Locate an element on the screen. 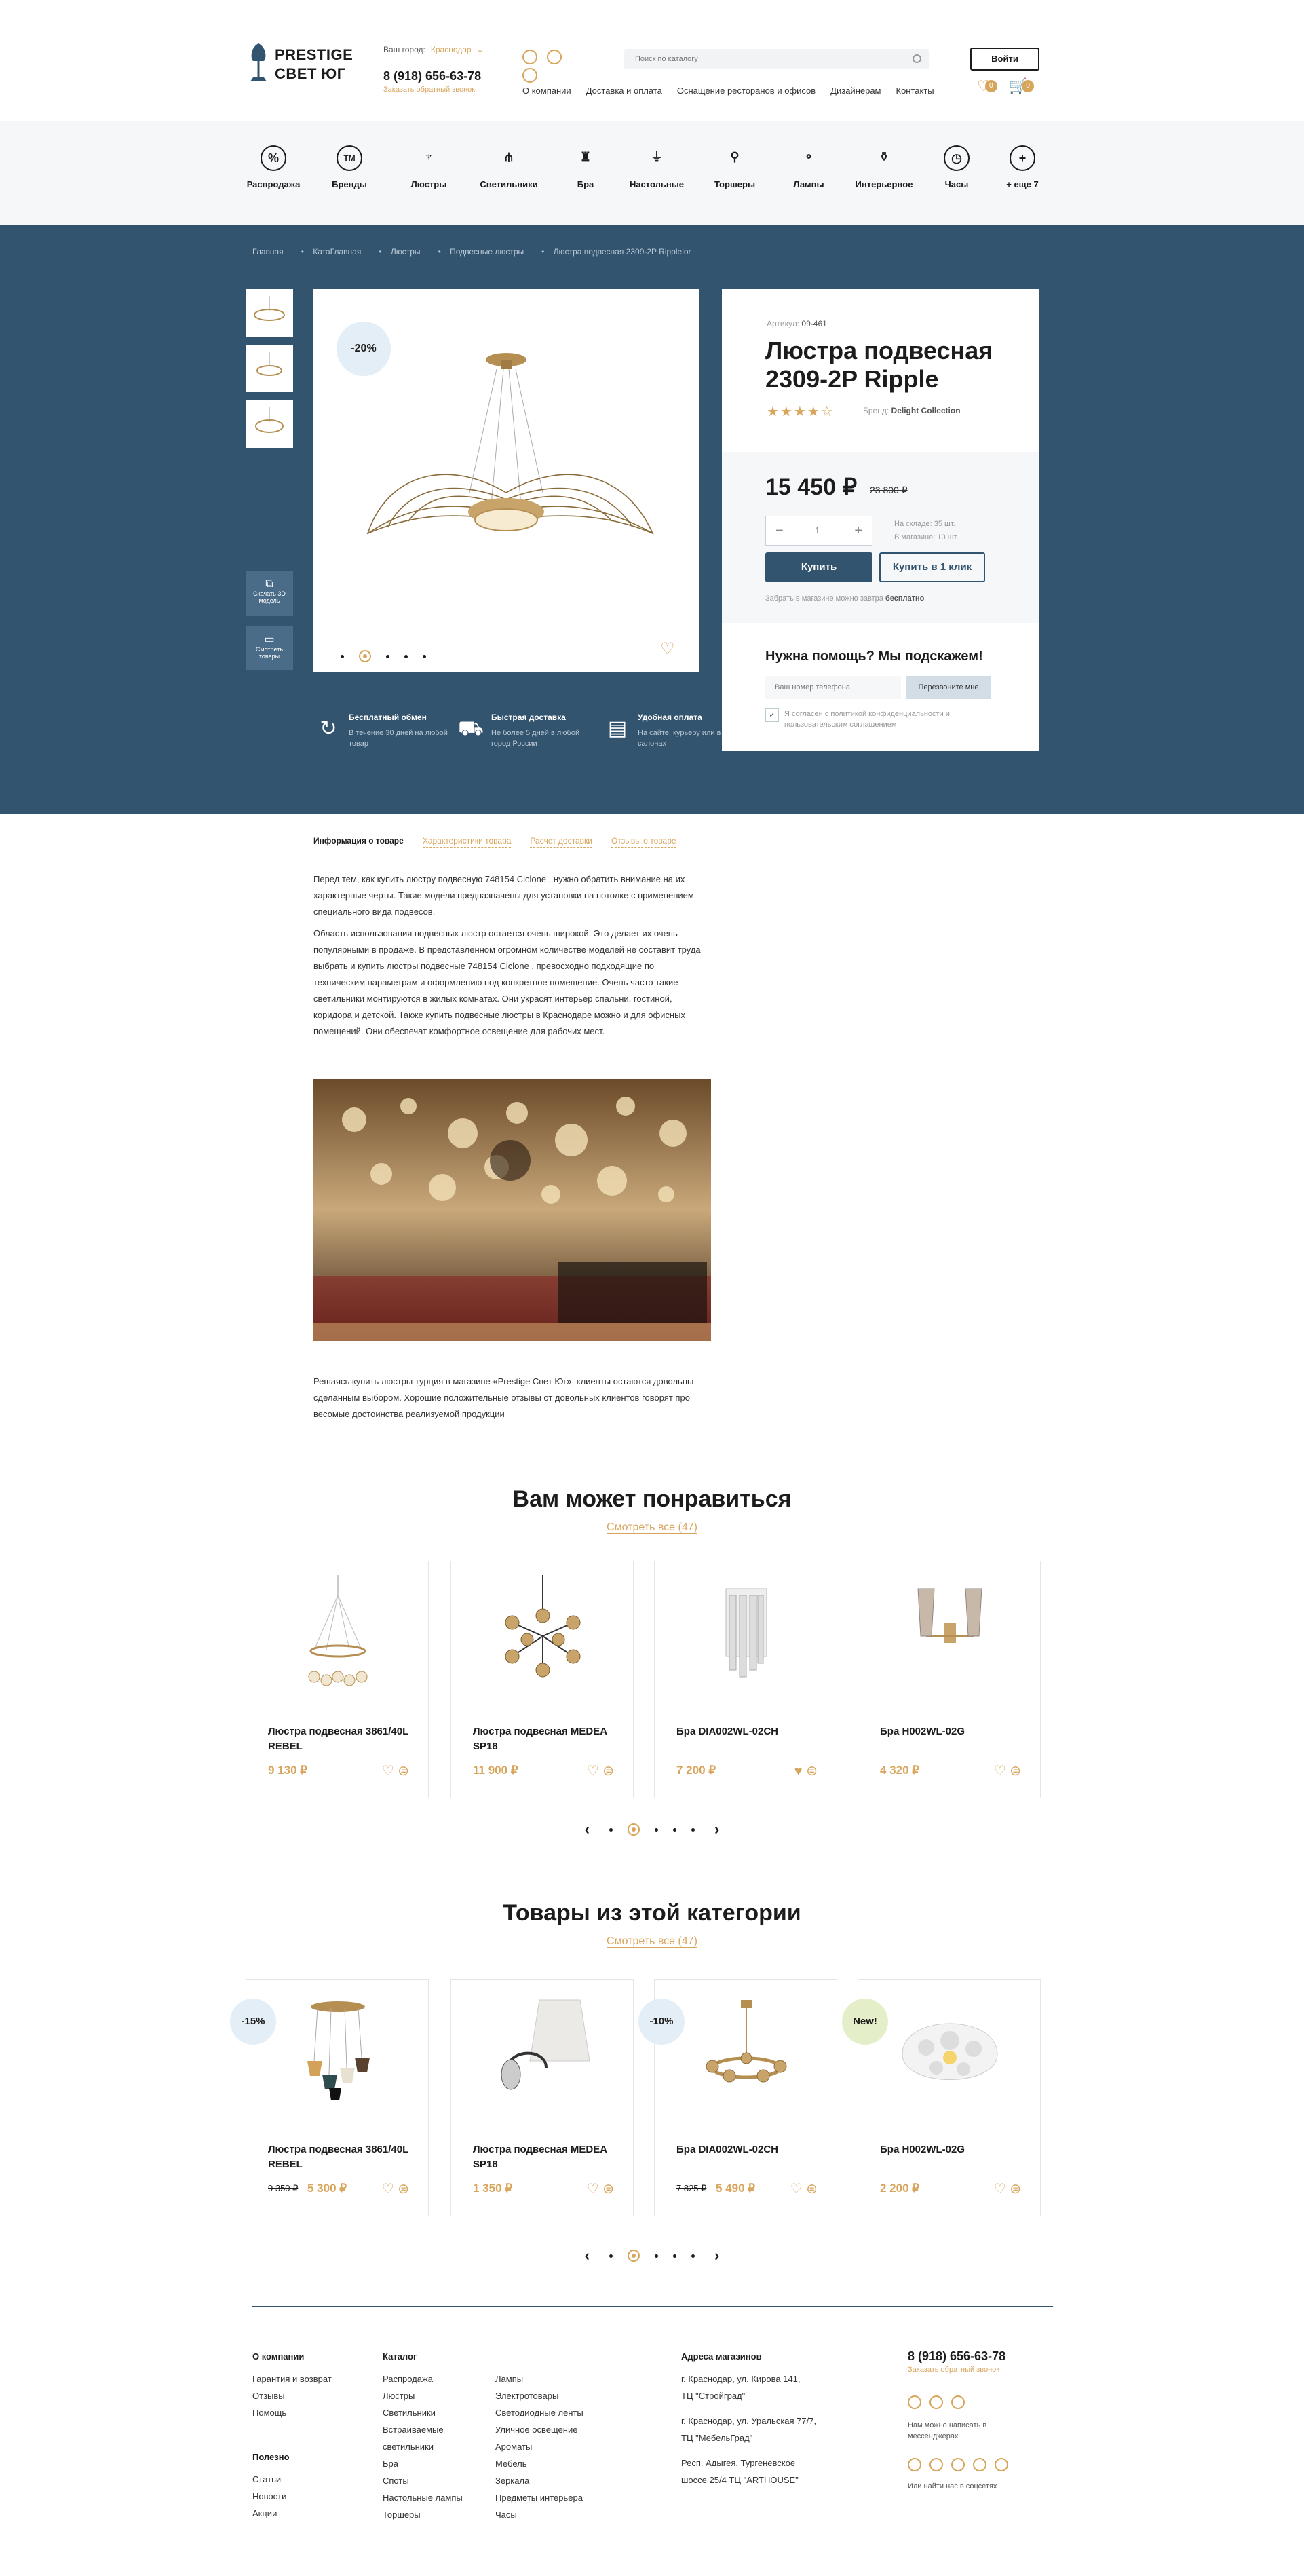  quantity-stepper: − 1 + is located at coordinates (818, 531).